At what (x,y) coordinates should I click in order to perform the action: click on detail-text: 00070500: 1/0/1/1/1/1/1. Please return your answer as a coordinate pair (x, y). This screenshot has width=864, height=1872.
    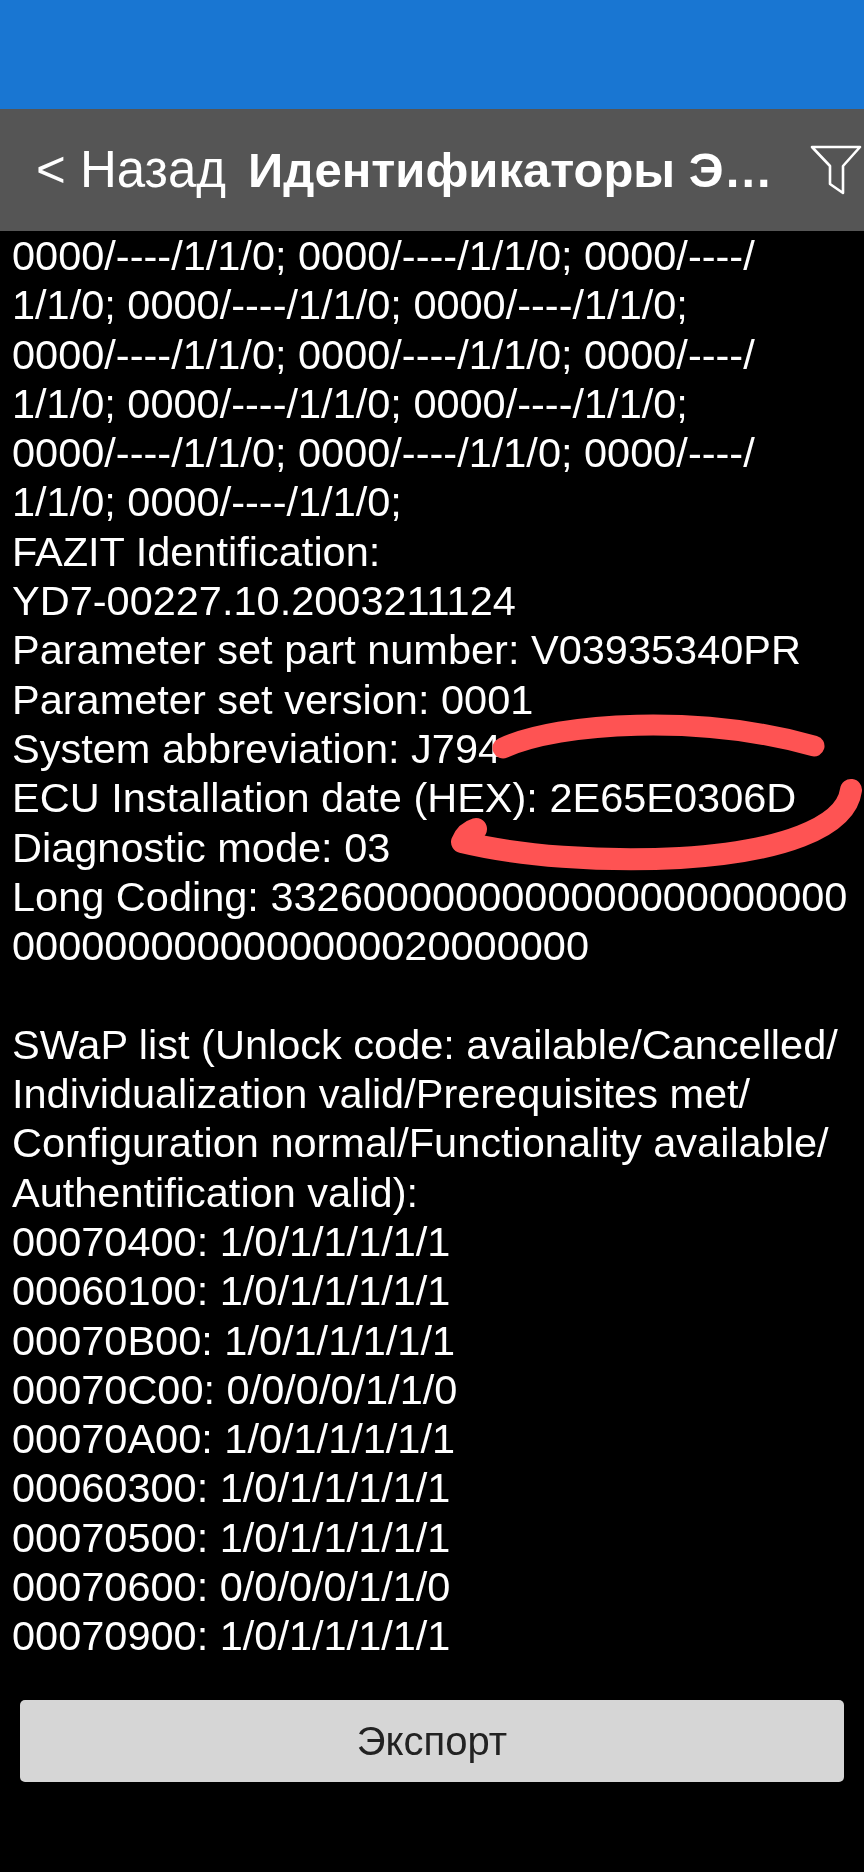
    Looking at the image, I should click on (231, 1537).